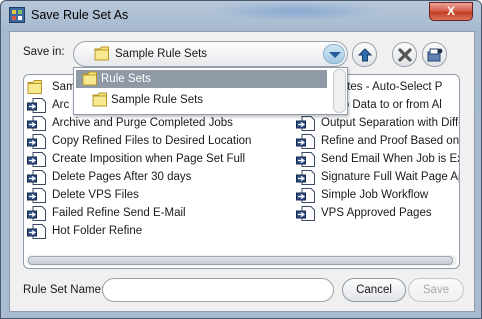 This screenshot has height=319, width=482. I want to click on dropdown-option-rule-sets: Rule Sets, so click(201, 79).